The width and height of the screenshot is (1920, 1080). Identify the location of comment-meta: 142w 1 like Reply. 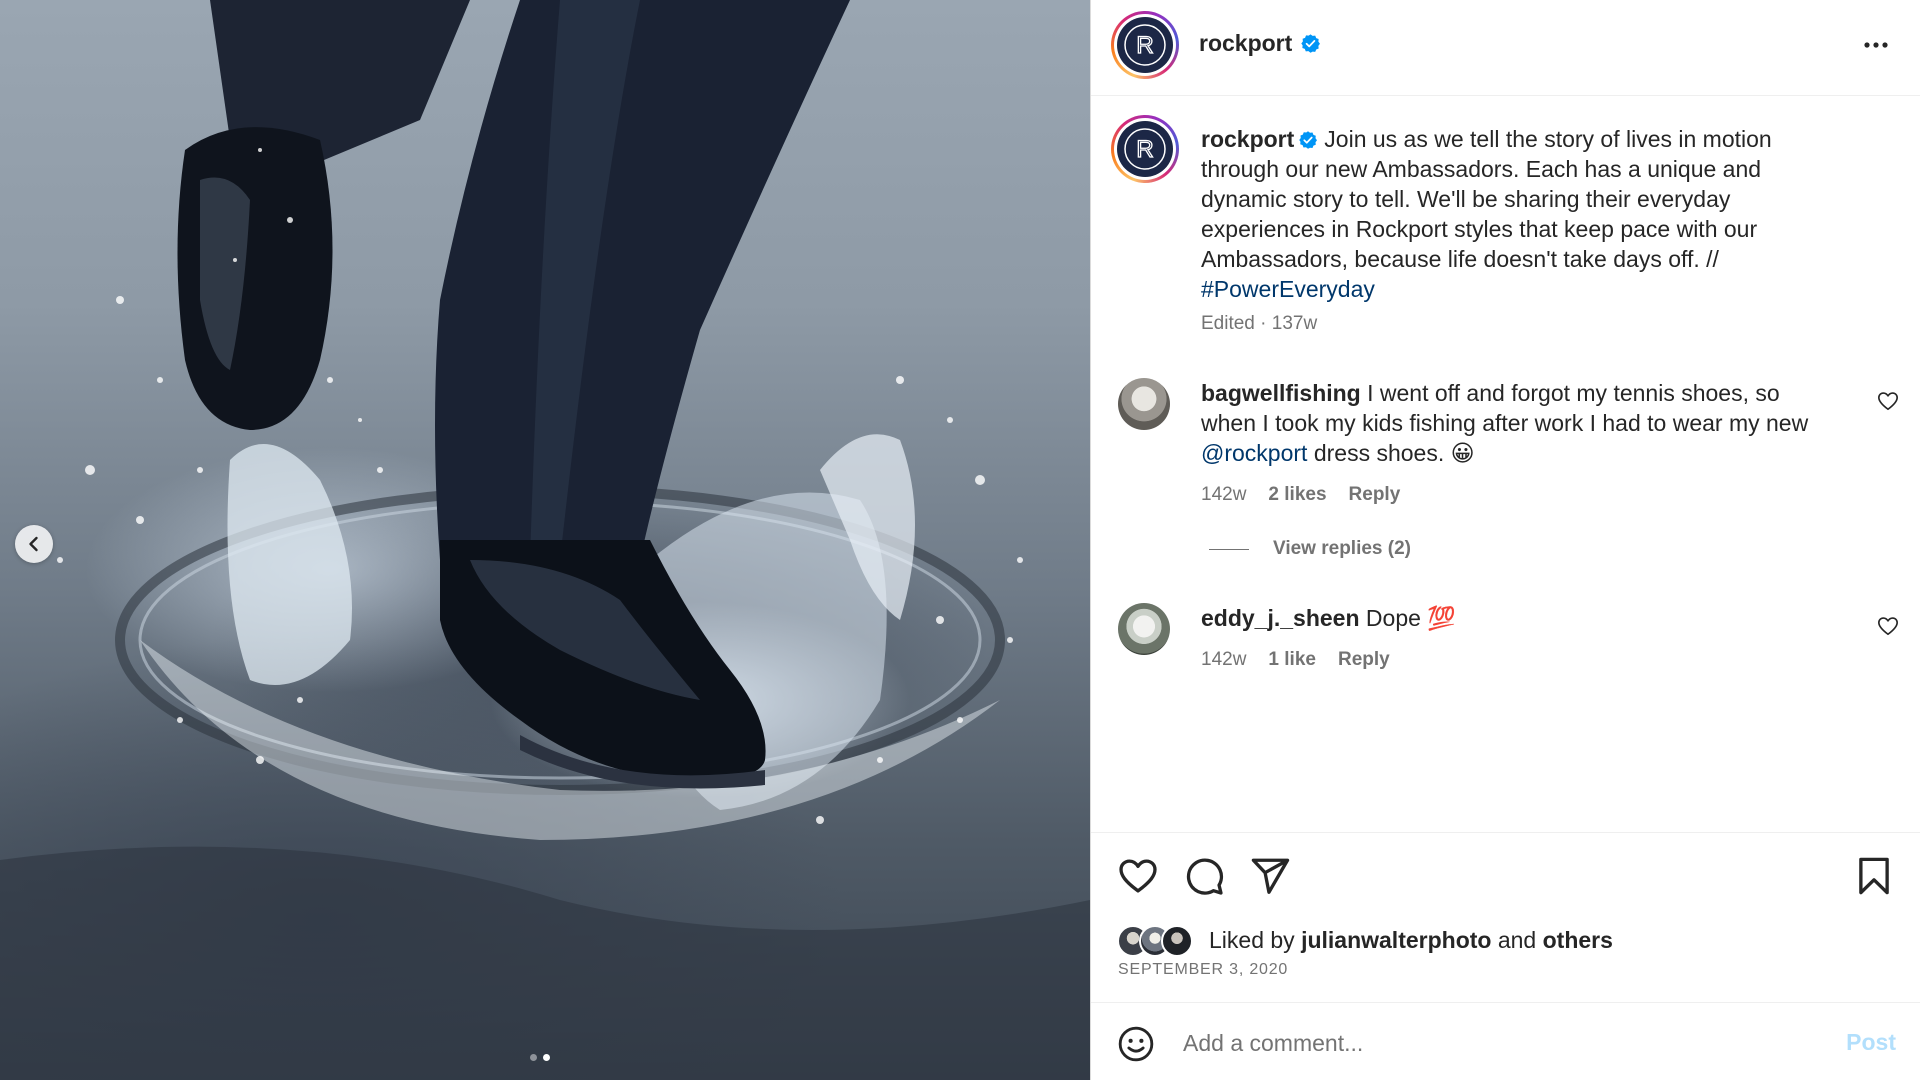
(1295, 660).